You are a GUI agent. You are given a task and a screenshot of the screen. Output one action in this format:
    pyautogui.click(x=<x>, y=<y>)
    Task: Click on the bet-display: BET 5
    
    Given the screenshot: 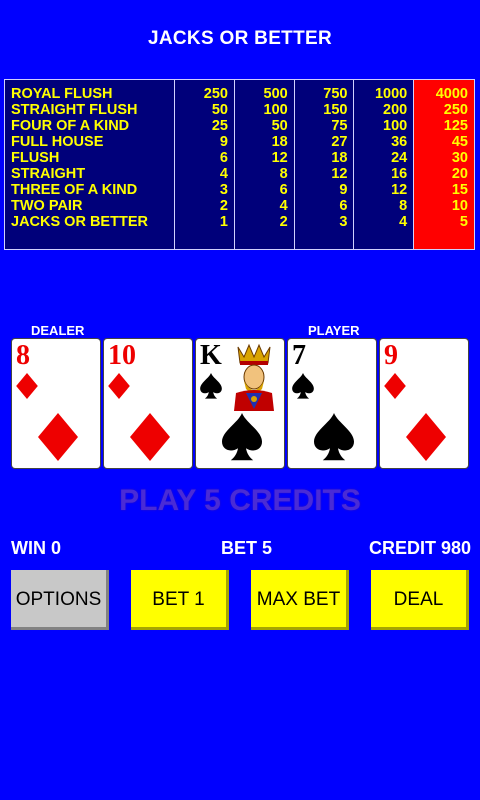 What is the action you would take?
    pyautogui.click(x=247, y=548)
    